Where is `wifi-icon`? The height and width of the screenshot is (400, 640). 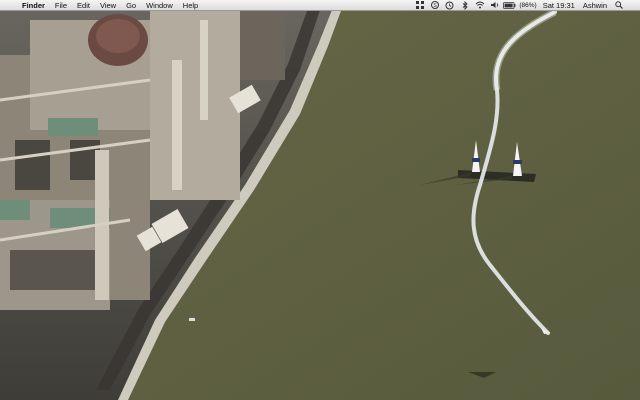 wifi-icon is located at coordinates (479, 5).